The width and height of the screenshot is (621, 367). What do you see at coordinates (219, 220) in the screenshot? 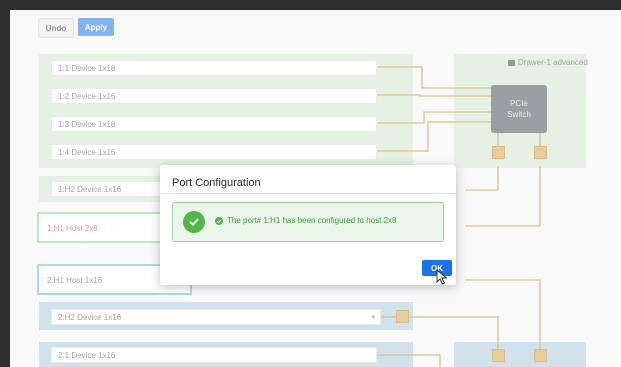
I see `small-check-icon` at bounding box center [219, 220].